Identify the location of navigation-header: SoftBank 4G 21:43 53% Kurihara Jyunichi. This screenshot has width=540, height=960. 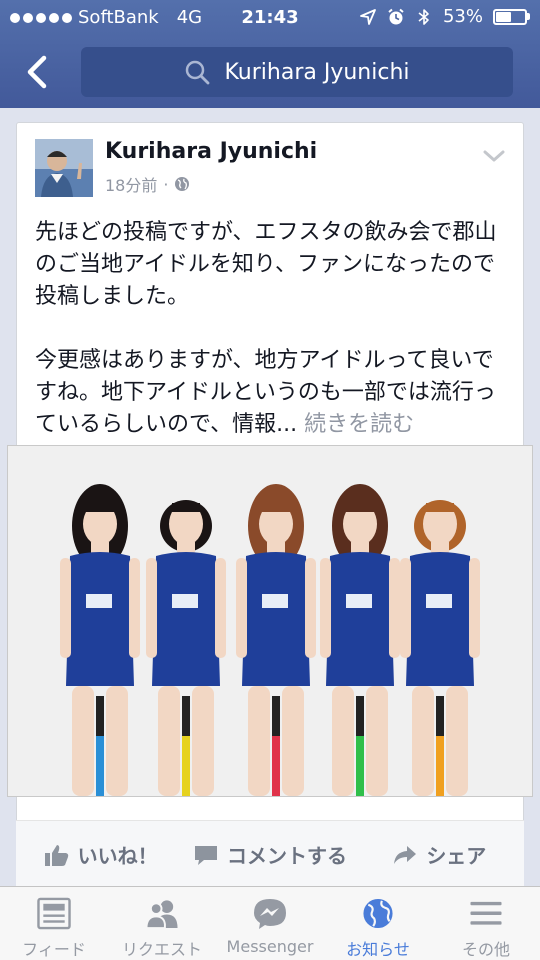
(270, 54).